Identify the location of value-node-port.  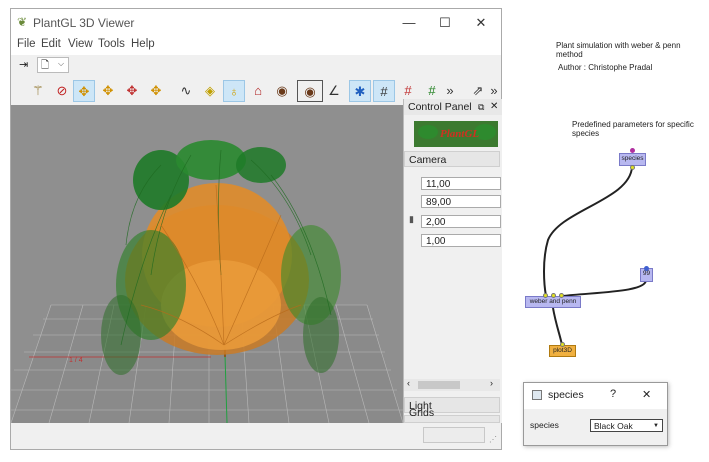
(646, 268).